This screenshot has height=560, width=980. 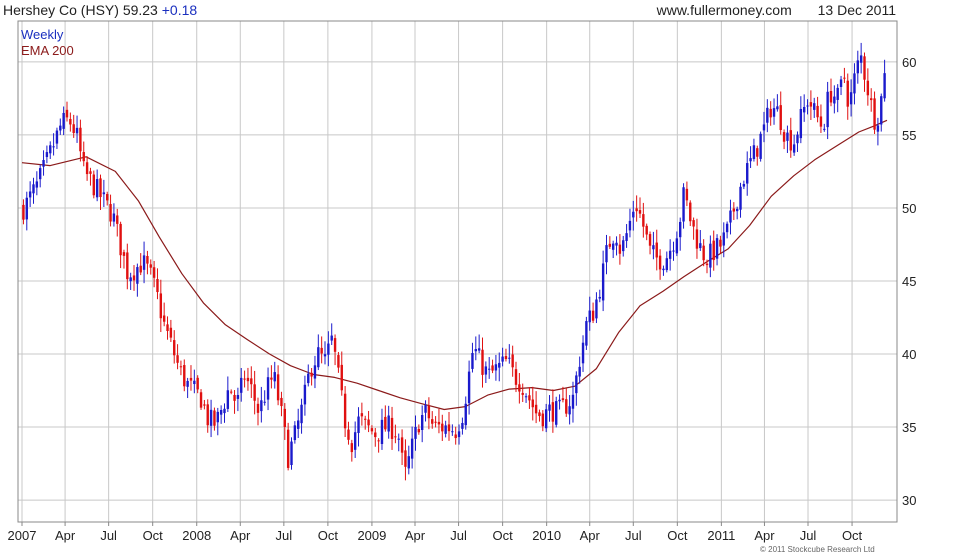 What do you see at coordinates (47, 50) in the screenshot?
I see `legend-entry: EMA 200` at bounding box center [47, 50].